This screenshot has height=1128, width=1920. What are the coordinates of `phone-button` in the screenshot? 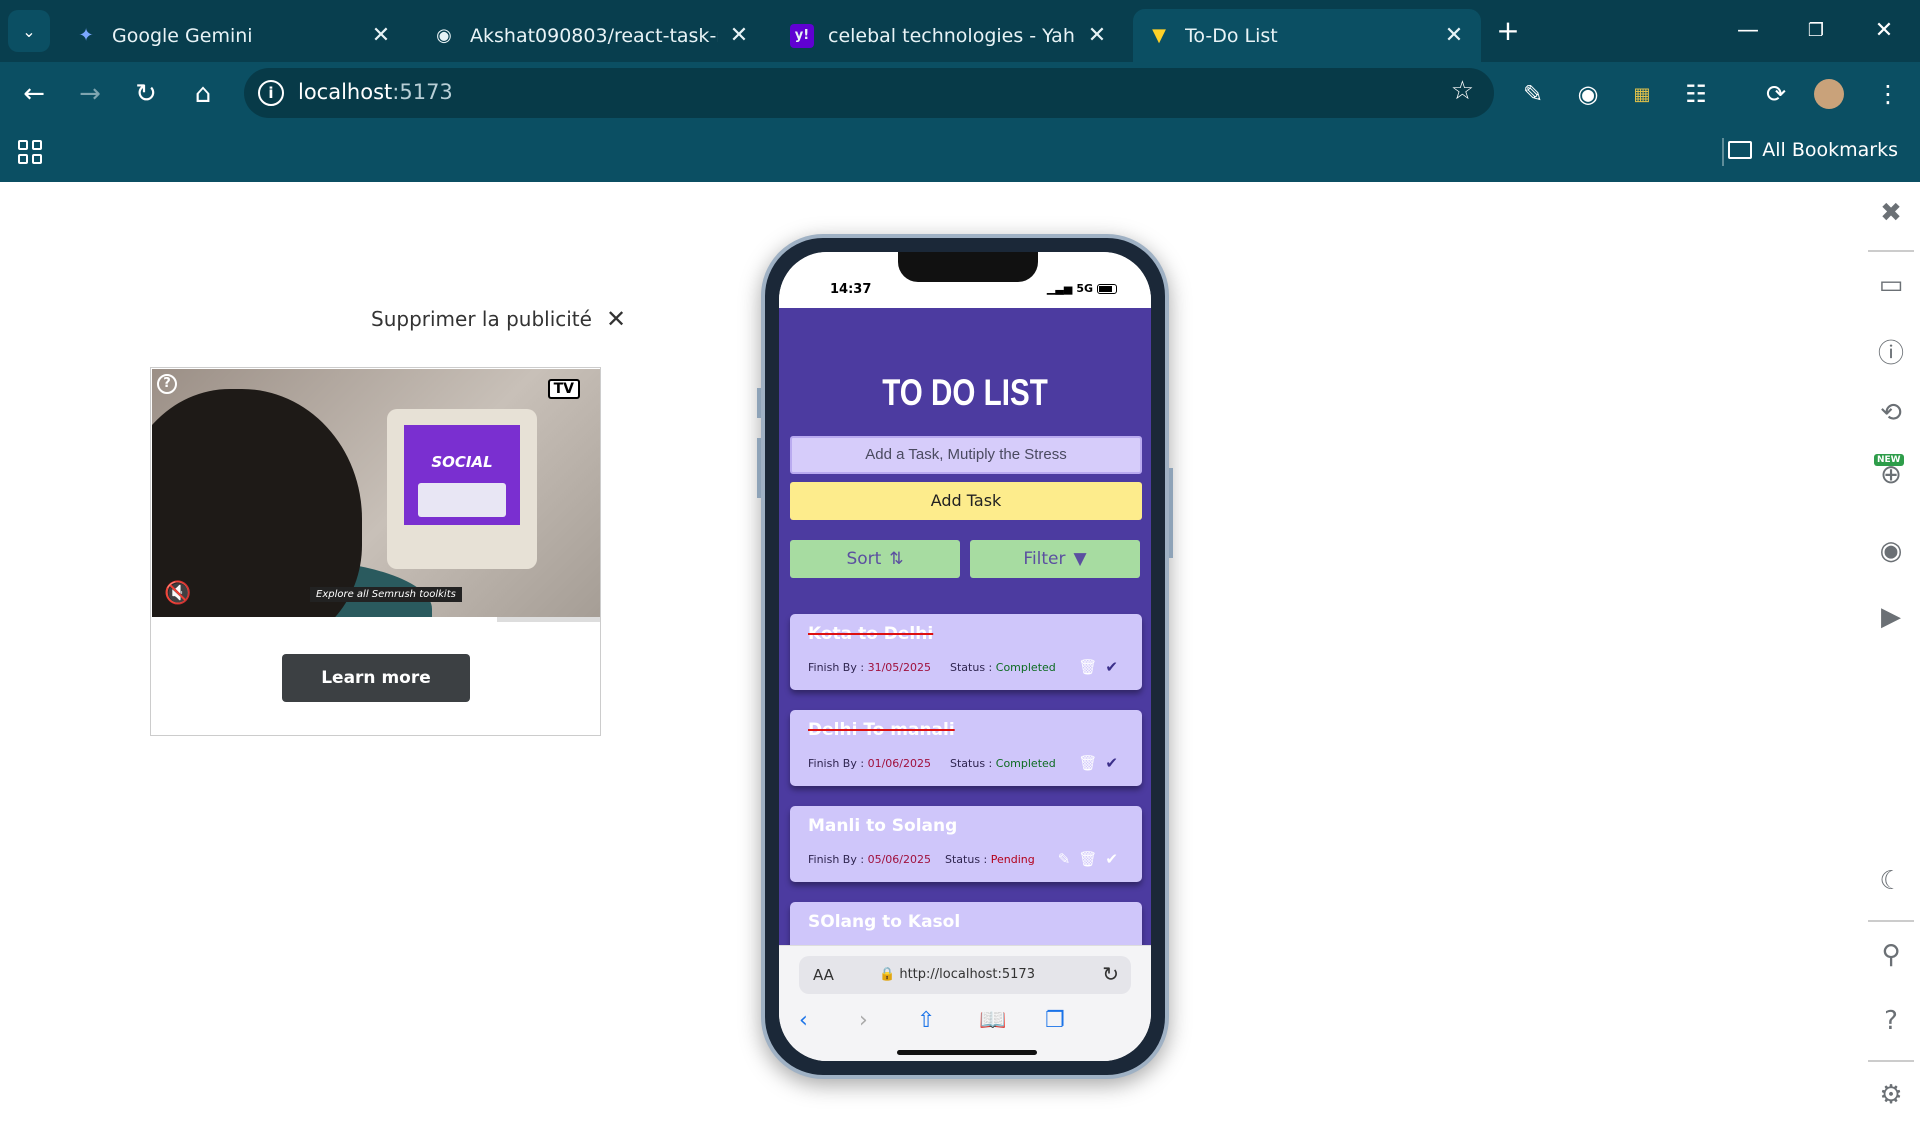 It's located at (759, 403).